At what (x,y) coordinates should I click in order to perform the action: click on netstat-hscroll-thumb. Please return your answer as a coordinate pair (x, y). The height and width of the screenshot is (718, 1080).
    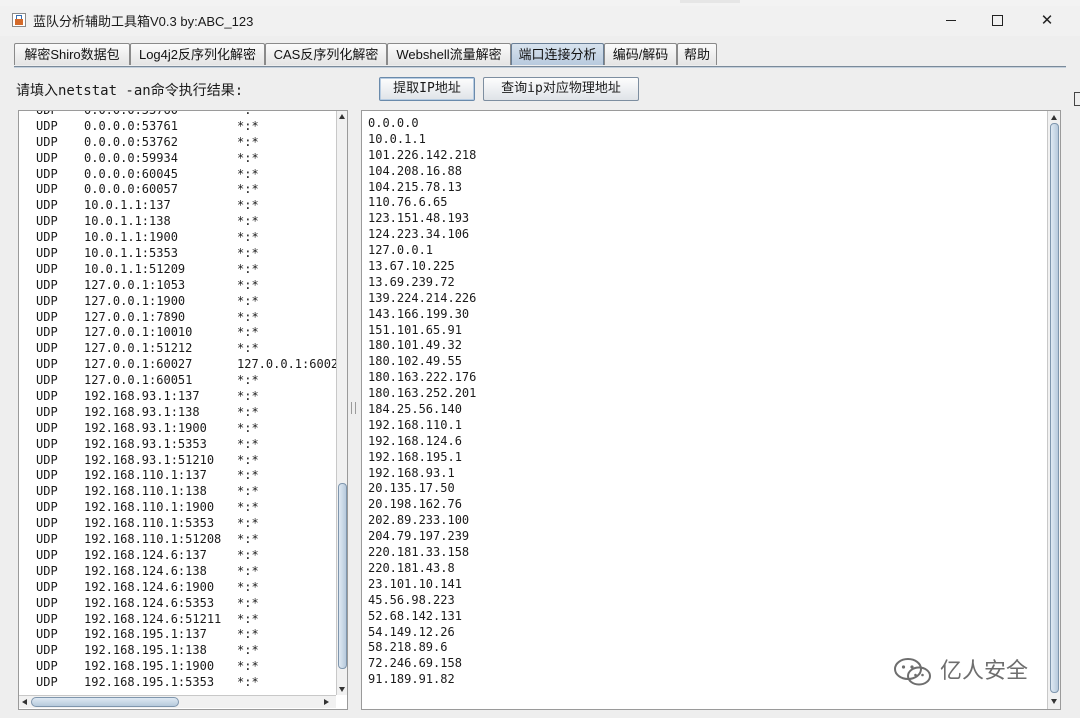
    Looking at the image, I should click on (105, 702).